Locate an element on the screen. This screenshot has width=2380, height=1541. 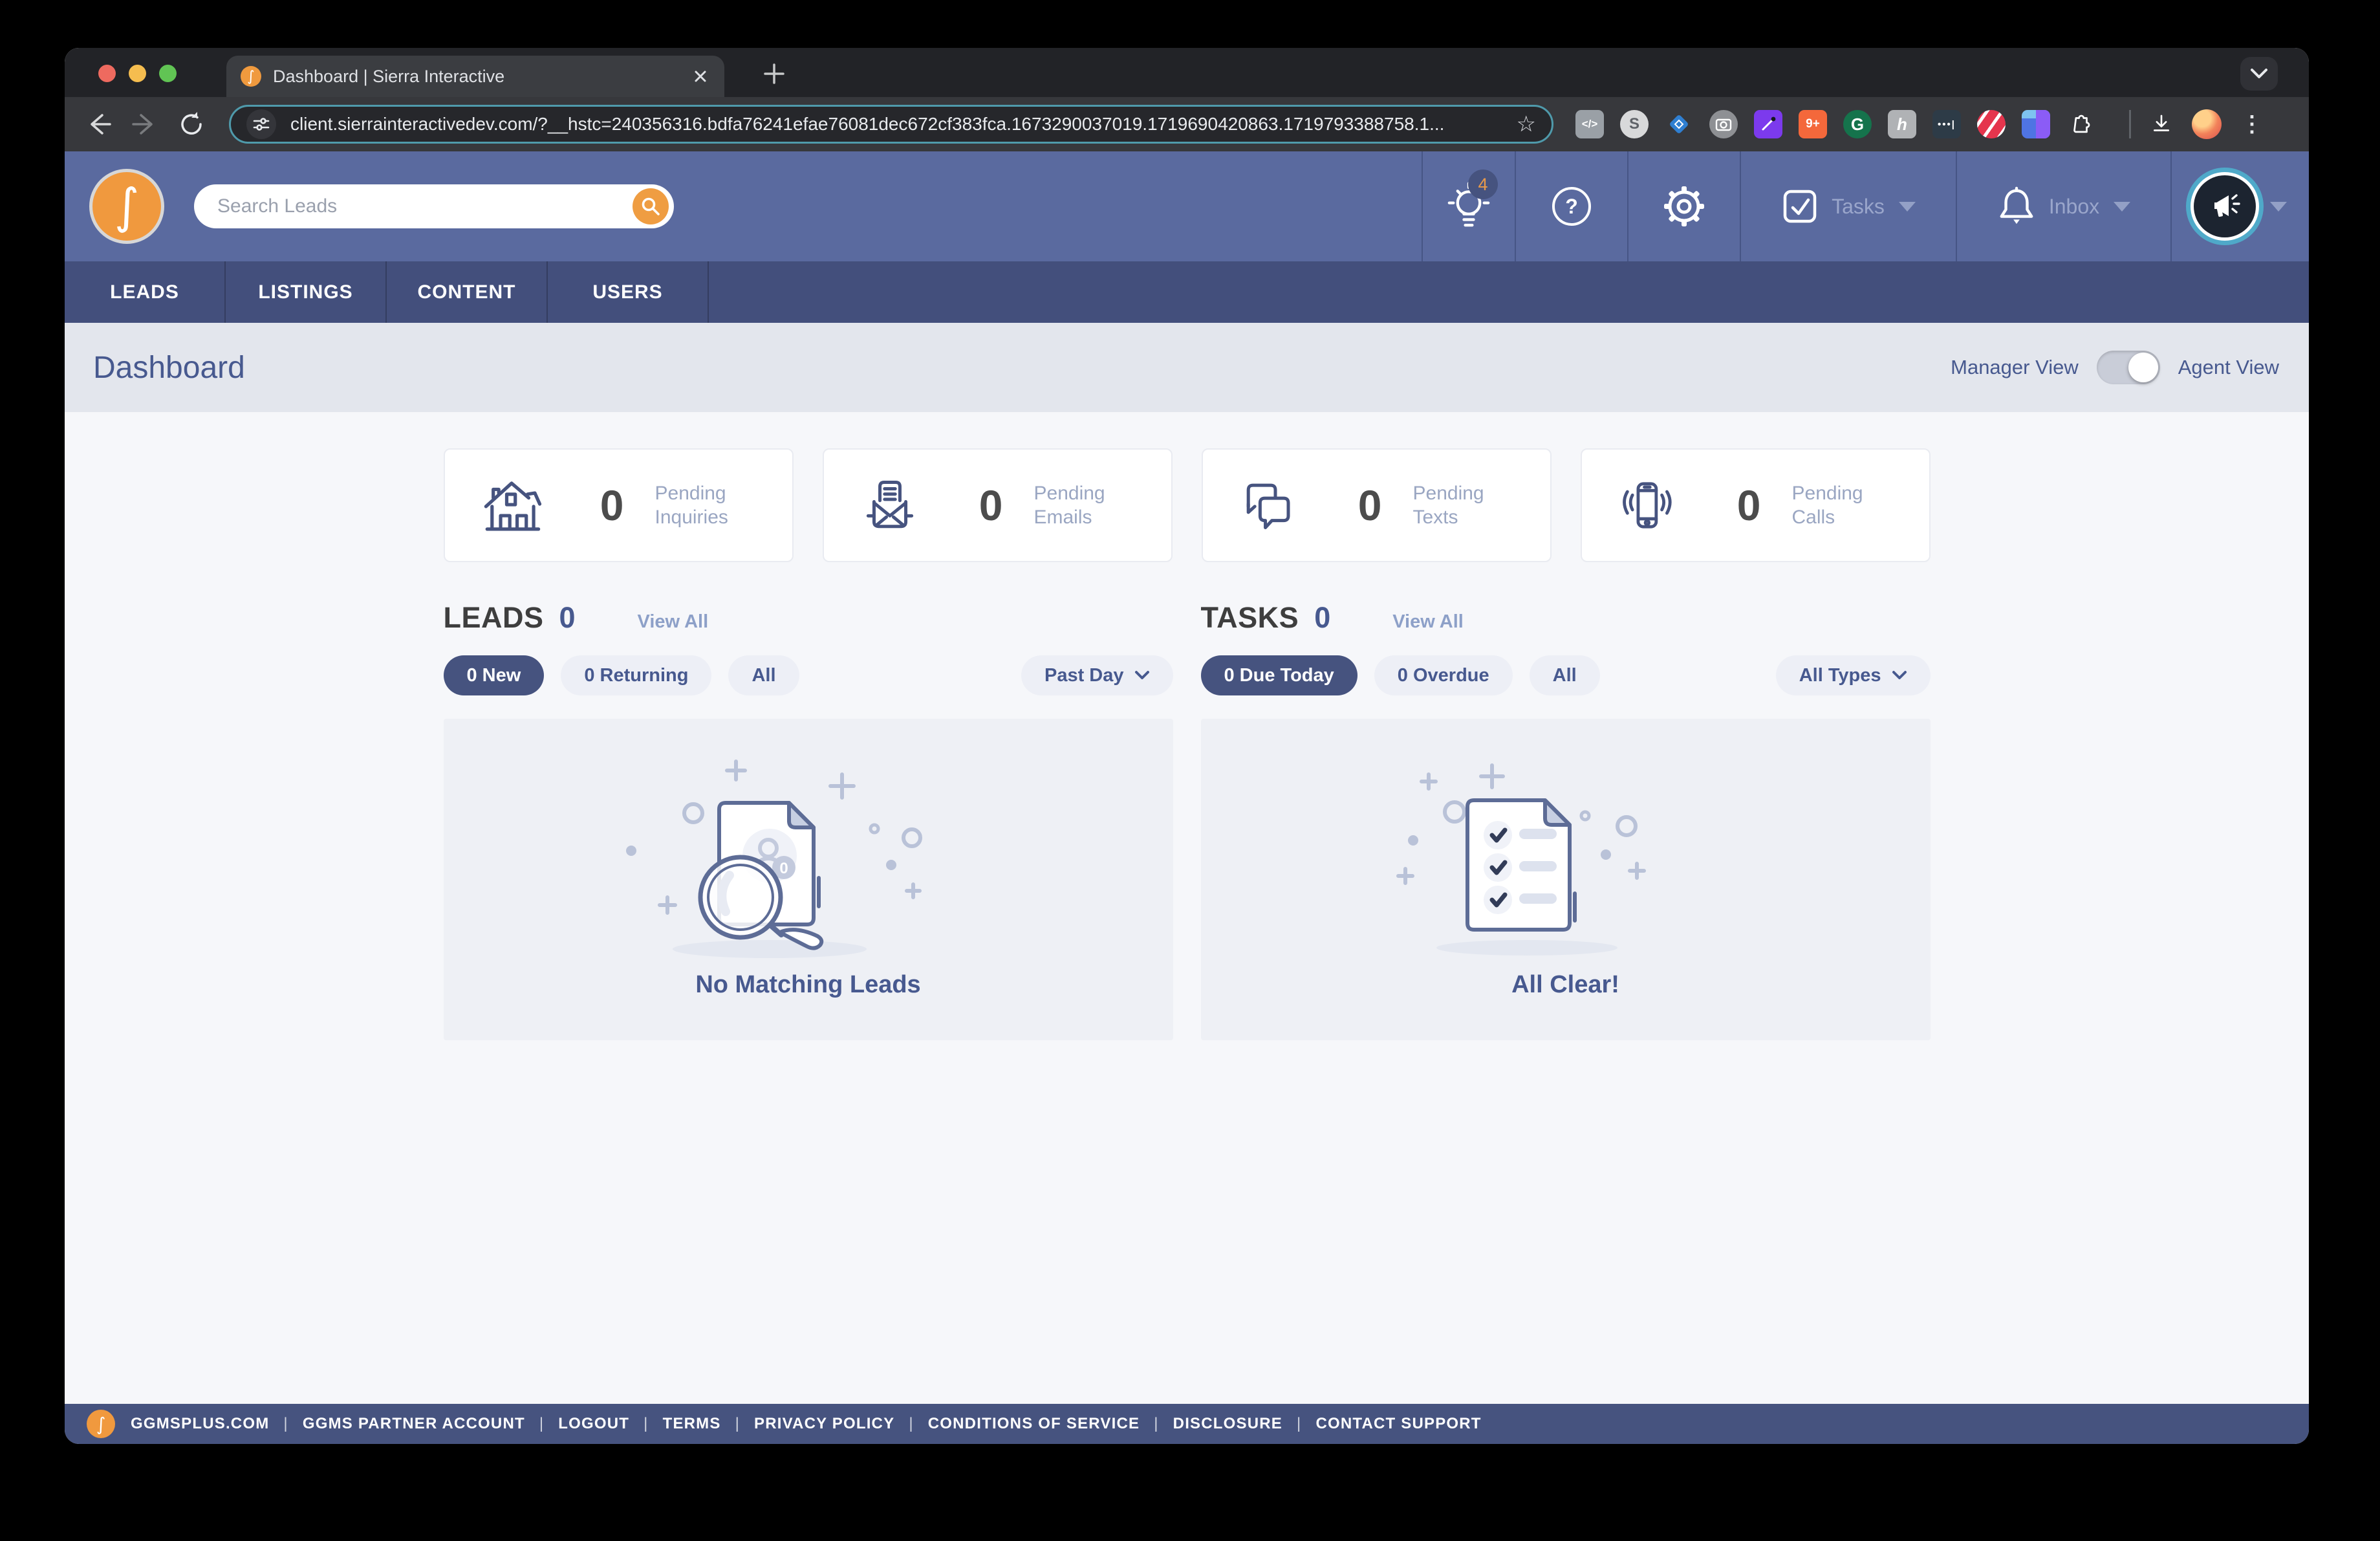
ideas-button: 4 is located at coordinates (1468, 206).